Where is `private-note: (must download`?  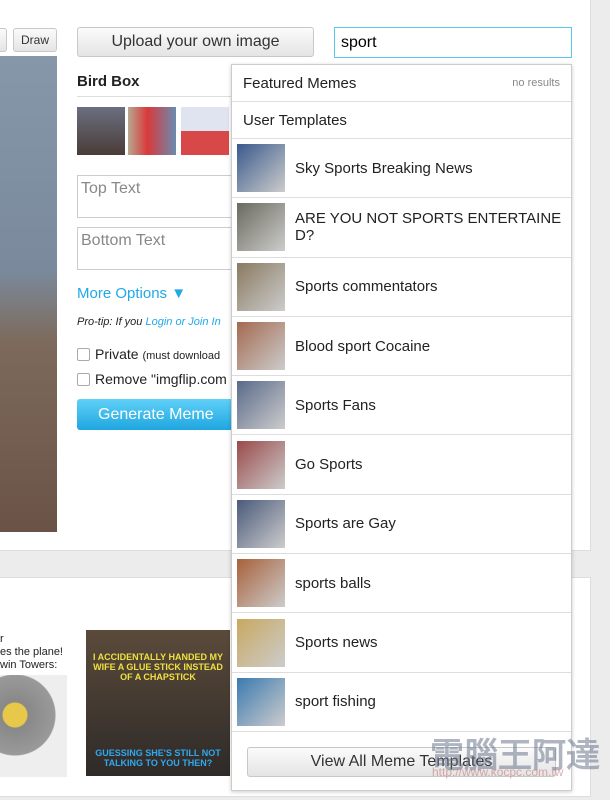 private-note: (must download is located at coordinates (181, 356).